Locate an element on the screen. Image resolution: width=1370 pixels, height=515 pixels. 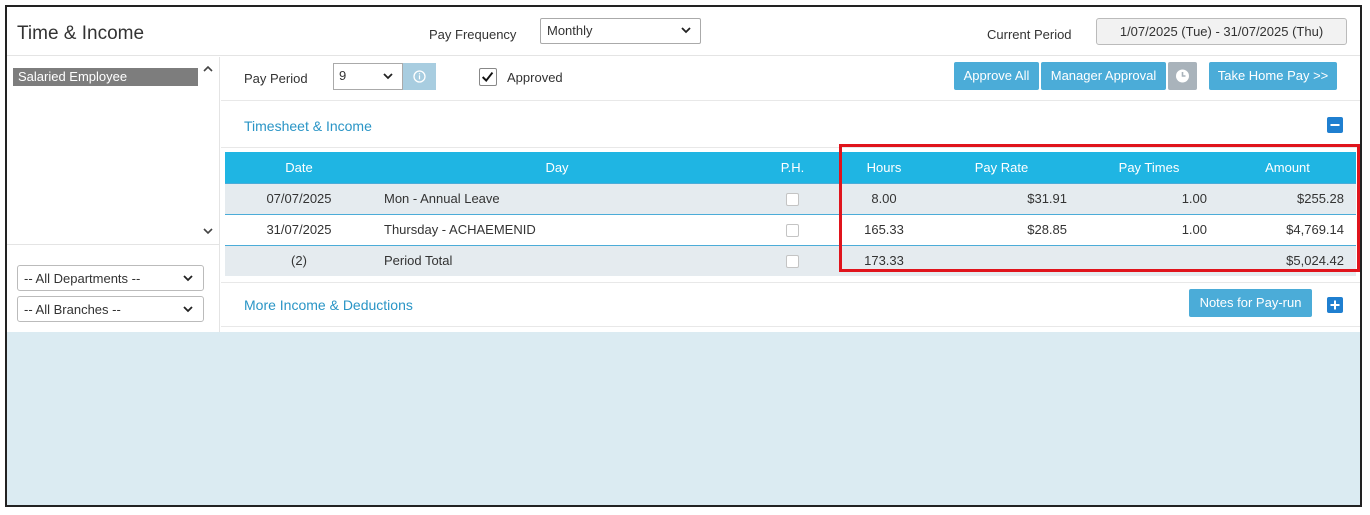
pay-frequency-label: Pay Frequency is located at coordinates (473, 34).